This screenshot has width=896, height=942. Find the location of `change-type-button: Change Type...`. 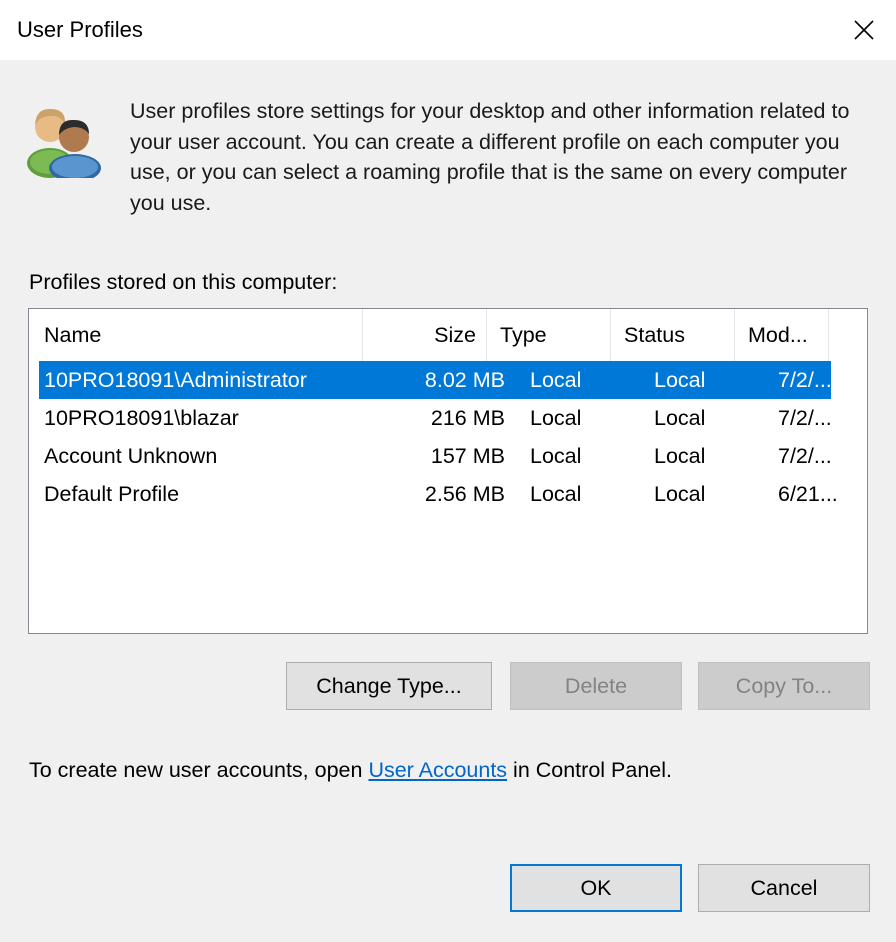

change-type-button: Change Type... is located at coordinates (389, 686).